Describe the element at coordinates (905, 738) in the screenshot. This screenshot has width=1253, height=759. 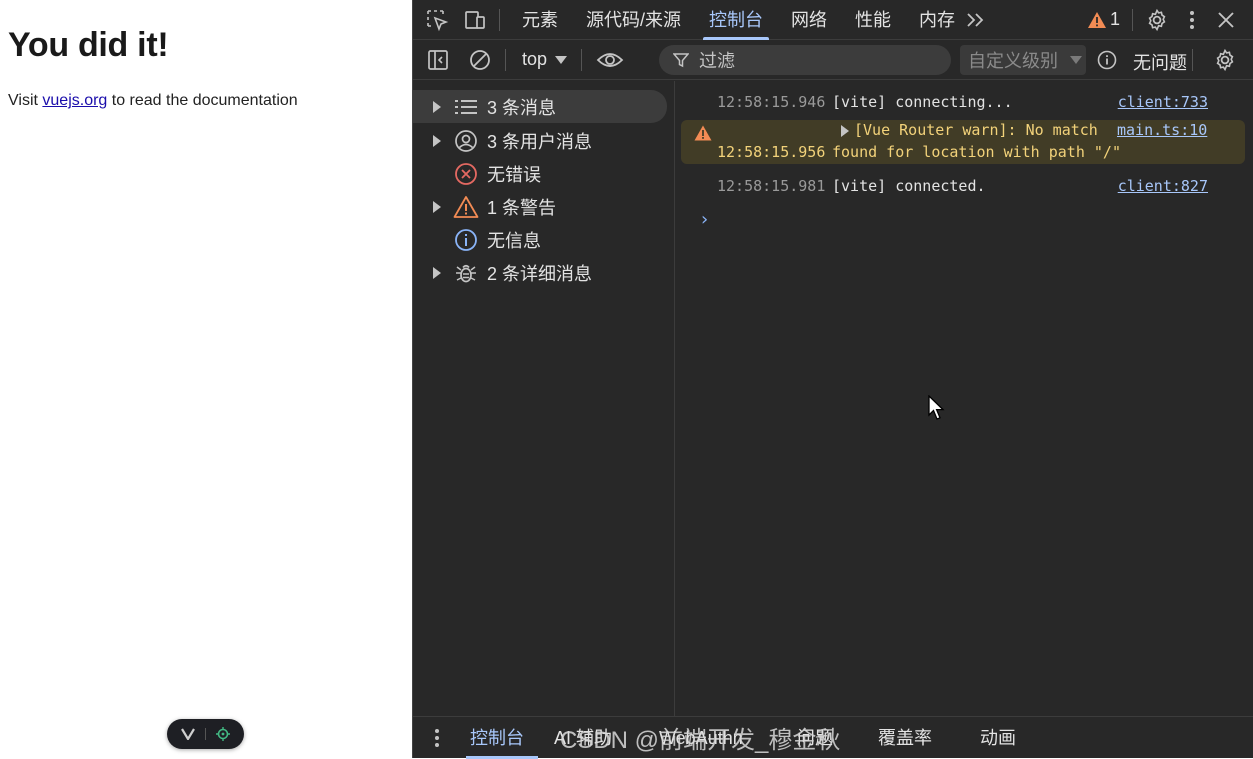
I see `drawer-tab-coverage: 覆盖率` at that location.